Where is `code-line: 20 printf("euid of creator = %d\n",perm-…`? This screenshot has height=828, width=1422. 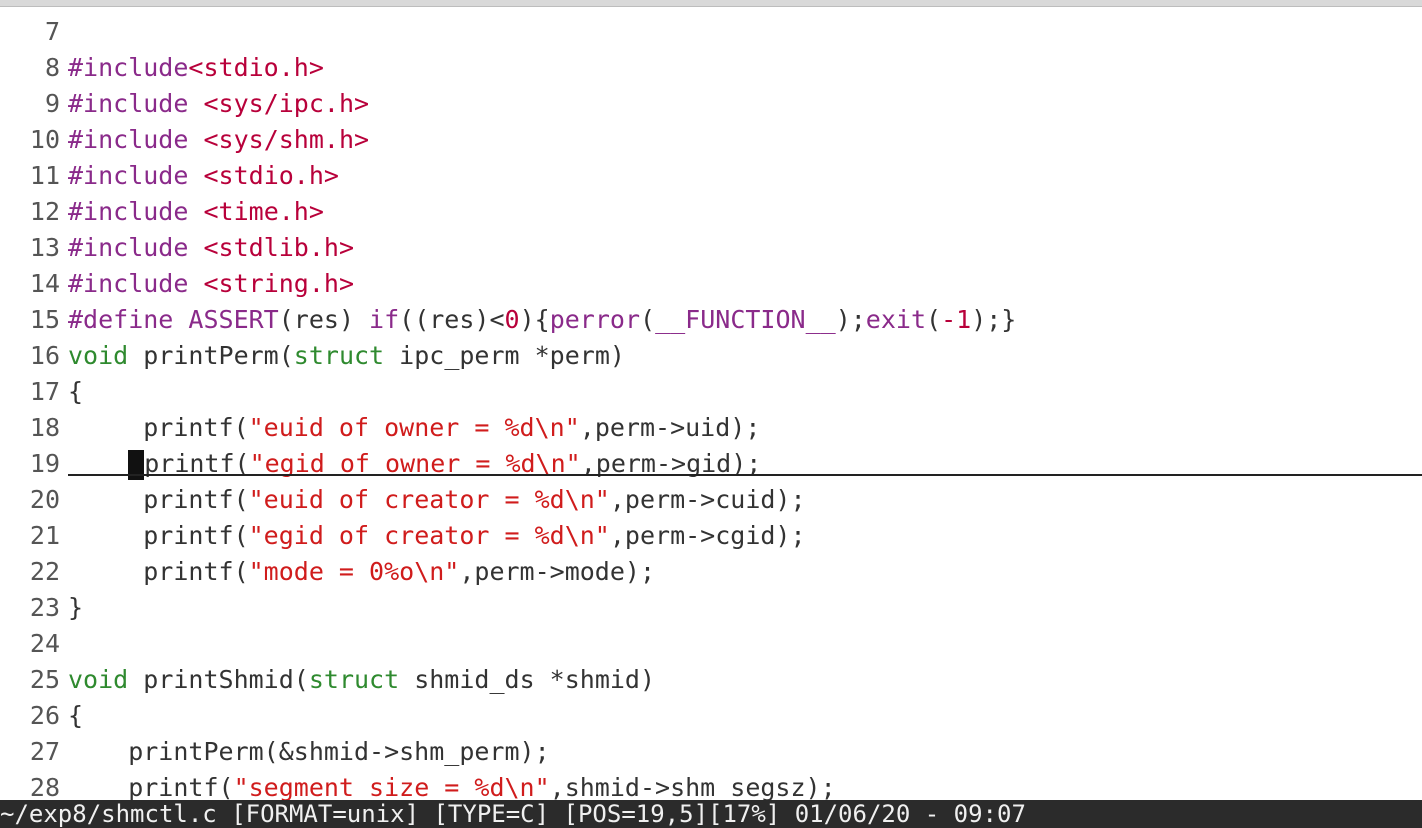
code-line: 20 printf("euid of creator = %d\n",perm-… is located at coordinates (711, 500).